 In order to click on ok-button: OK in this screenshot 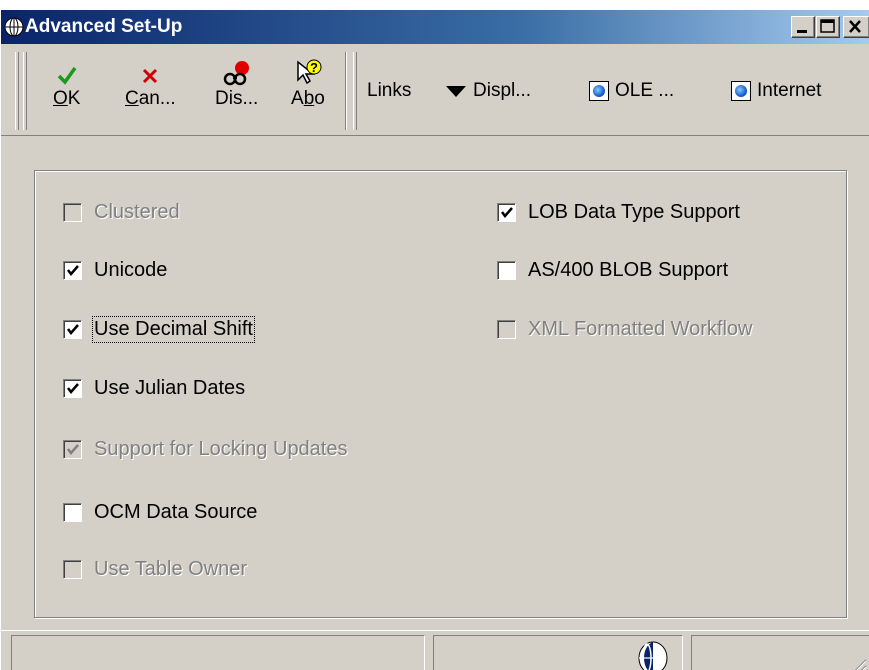, I will do `click(66, 84)`.